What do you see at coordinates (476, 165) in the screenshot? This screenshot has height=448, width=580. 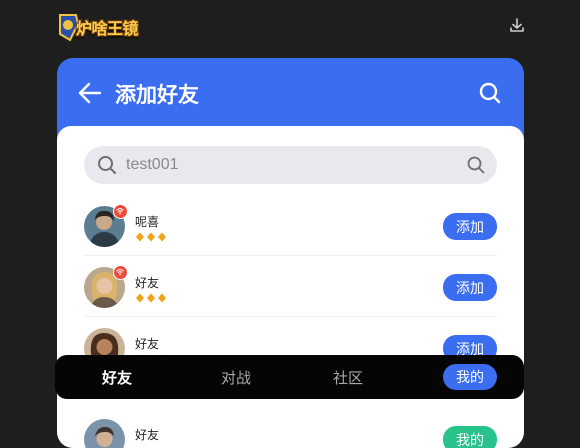 I see `search-submit-icon` at bounding box center [476, 165].